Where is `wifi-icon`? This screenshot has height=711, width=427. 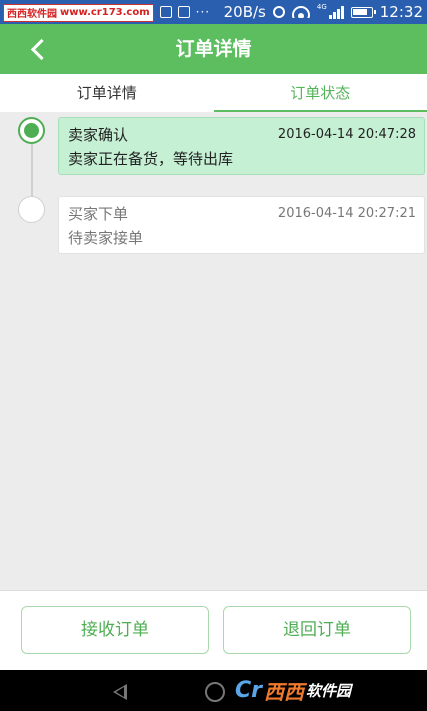 wifi-icon is located at coordinates (300, 12).